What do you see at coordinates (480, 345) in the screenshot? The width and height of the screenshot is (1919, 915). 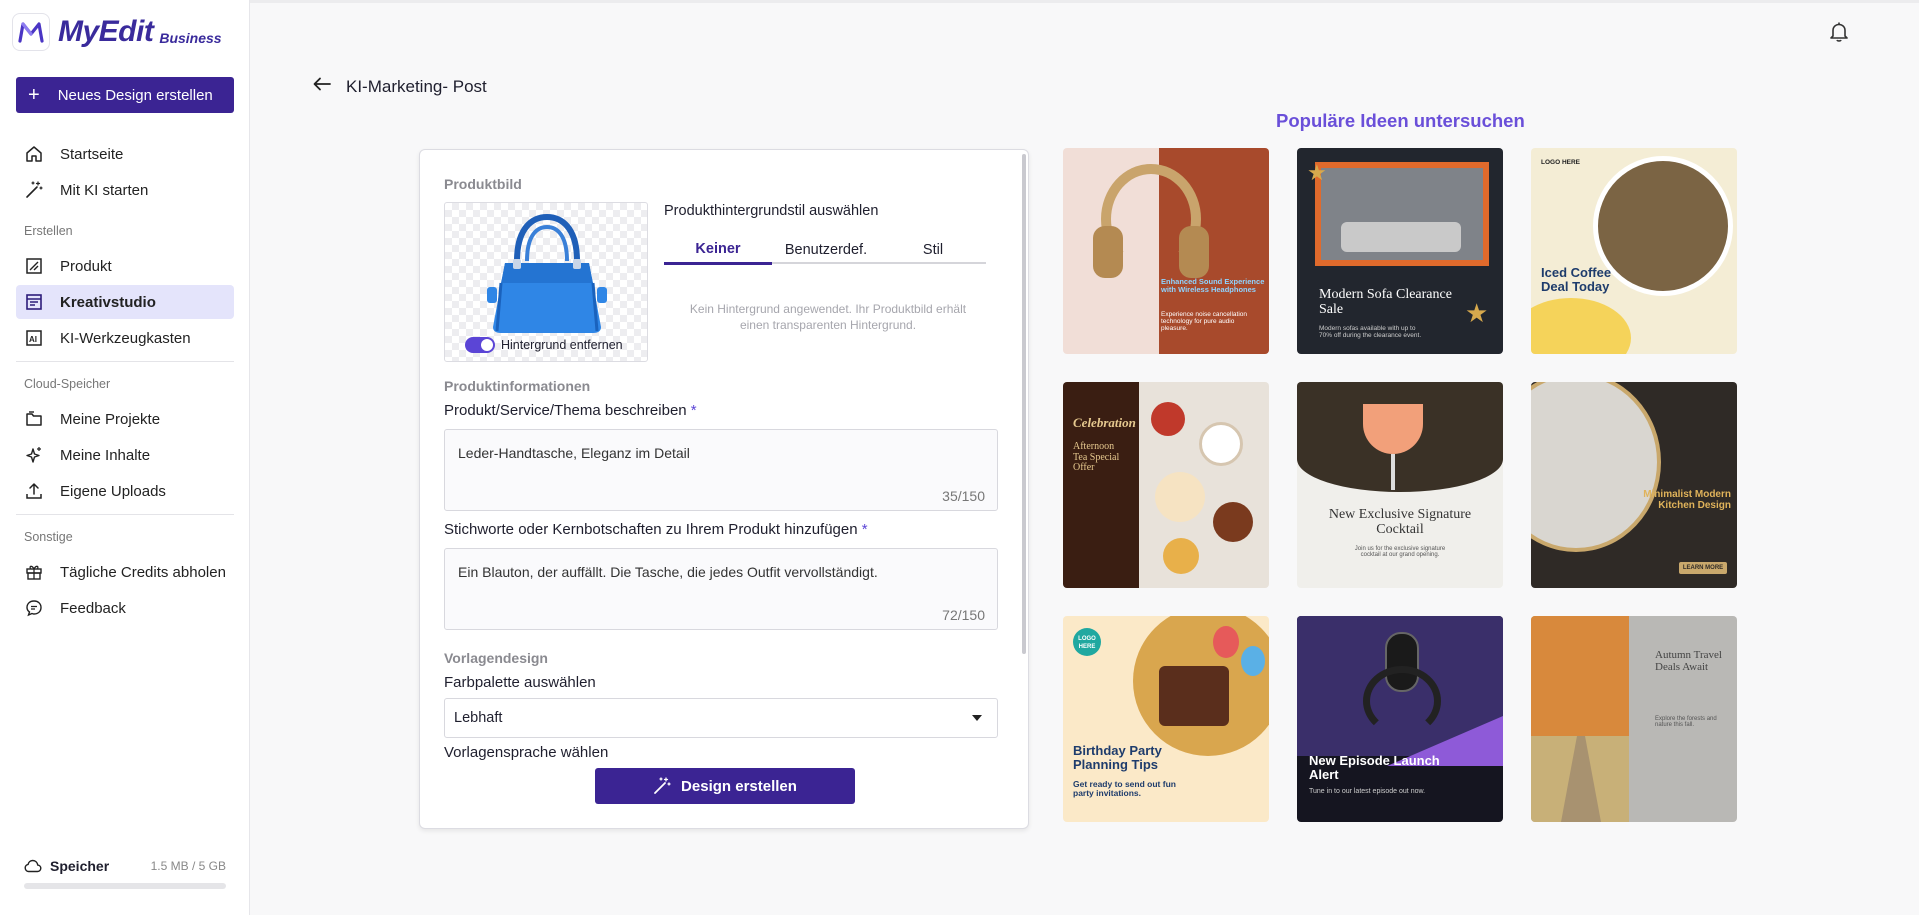 I see `toggle-switch` at bounding box center [480, 345].